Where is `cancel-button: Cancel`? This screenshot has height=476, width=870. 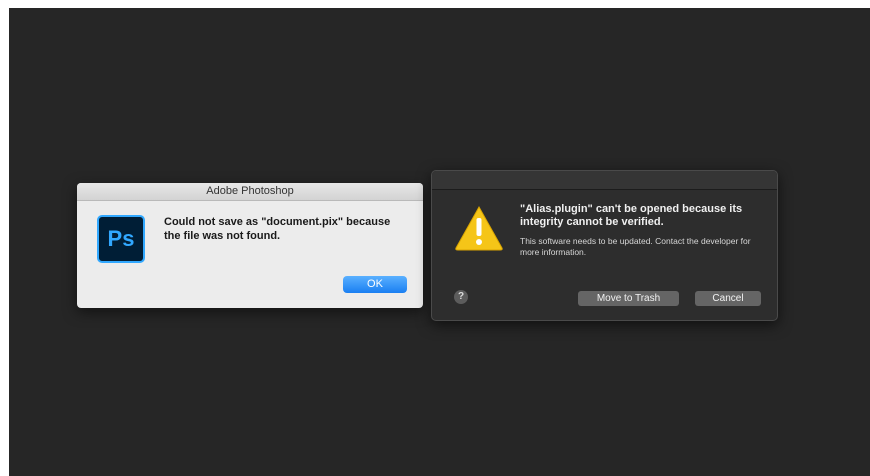 cancel-button: Cancel is located at coordinates (728, 298).